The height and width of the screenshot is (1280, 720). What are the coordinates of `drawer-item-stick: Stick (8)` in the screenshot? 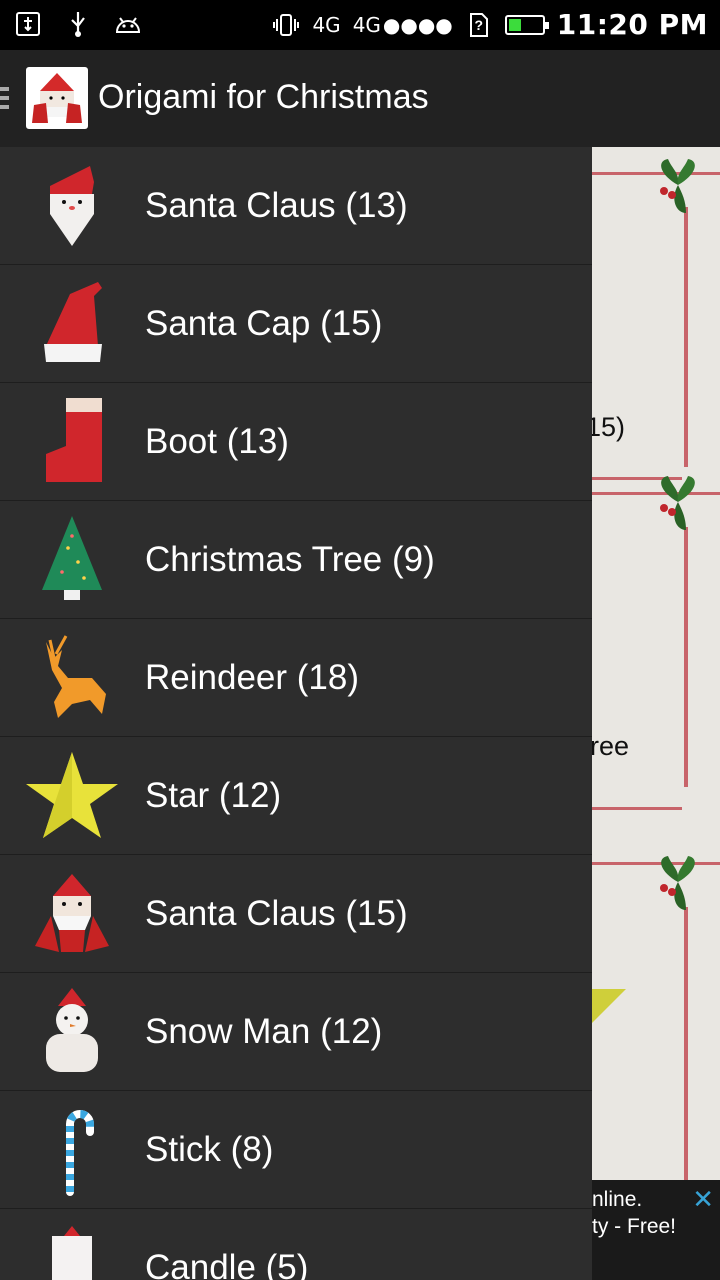 It's located at (296, 1150).